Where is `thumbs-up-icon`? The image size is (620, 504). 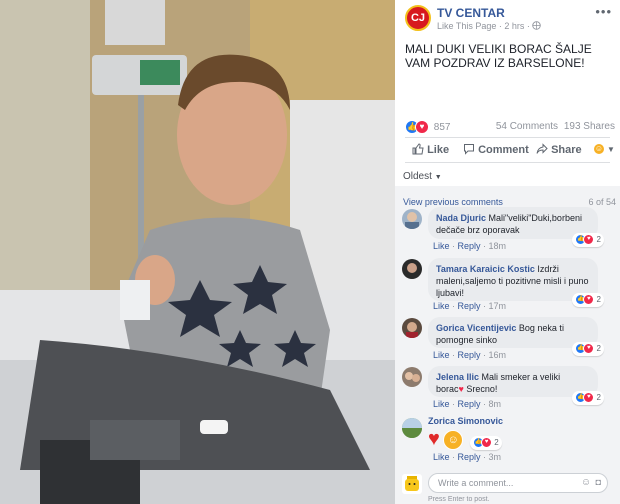
thumbs-up-icon is located at coordinates (418, 149).